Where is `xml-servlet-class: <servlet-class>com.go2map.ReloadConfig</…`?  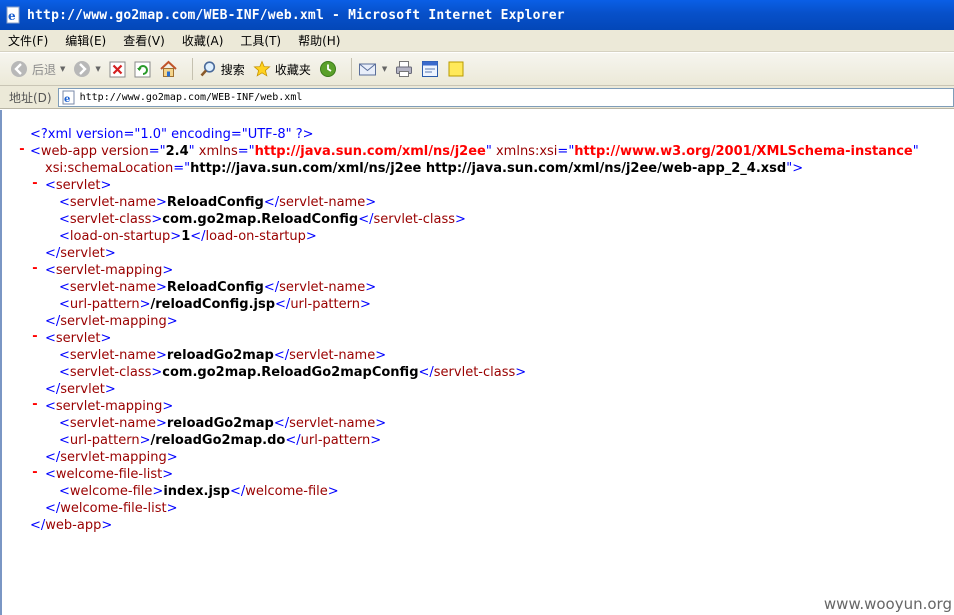
xml-servlet-class: <servlet-class>com.go2map.ReloadConfig</… is located at coordinates (262, 219).